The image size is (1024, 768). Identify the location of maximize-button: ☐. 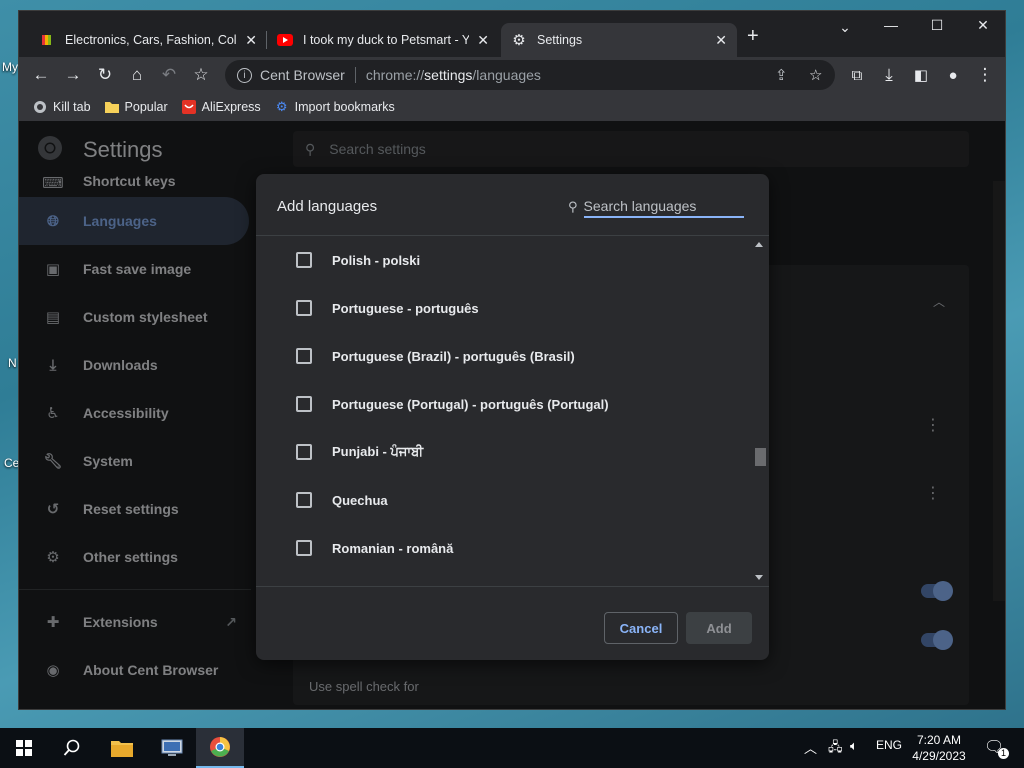
(937, 25).